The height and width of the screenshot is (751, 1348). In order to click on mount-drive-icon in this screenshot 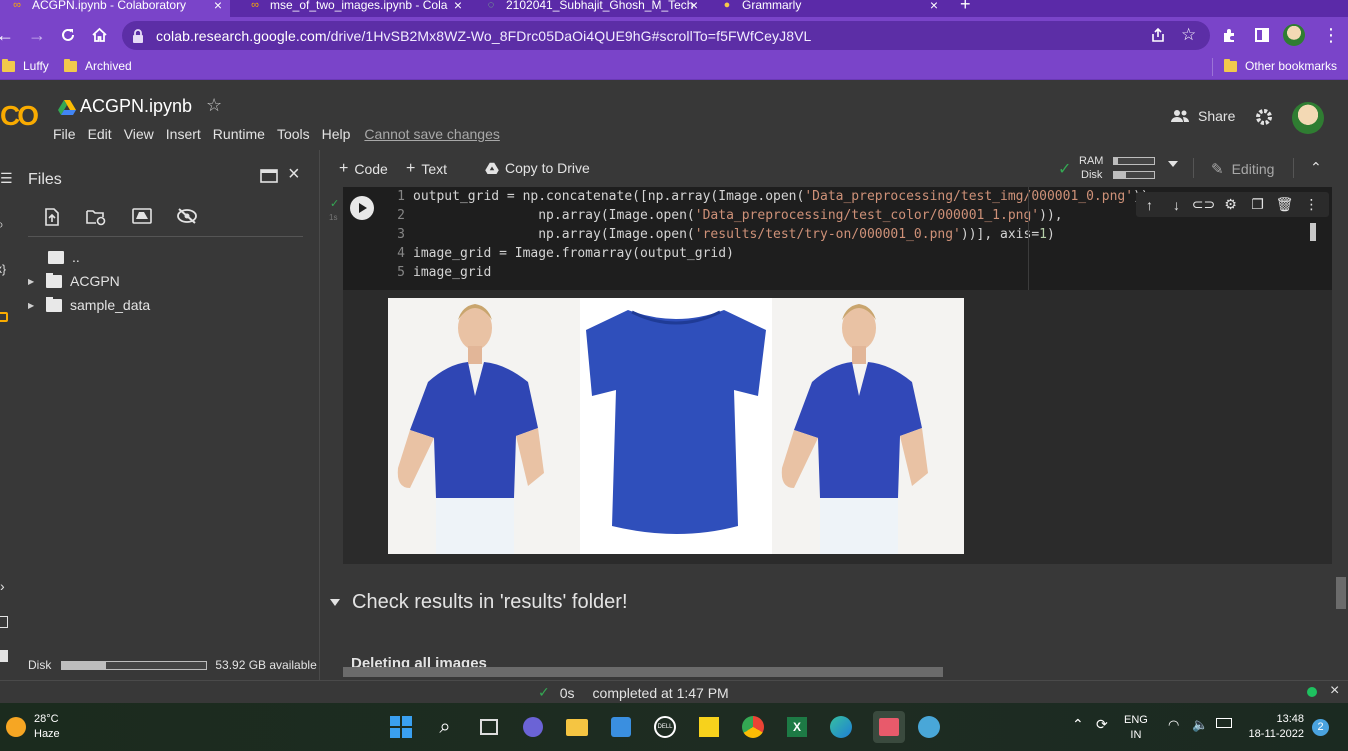, I will do `click(142, 216)`.